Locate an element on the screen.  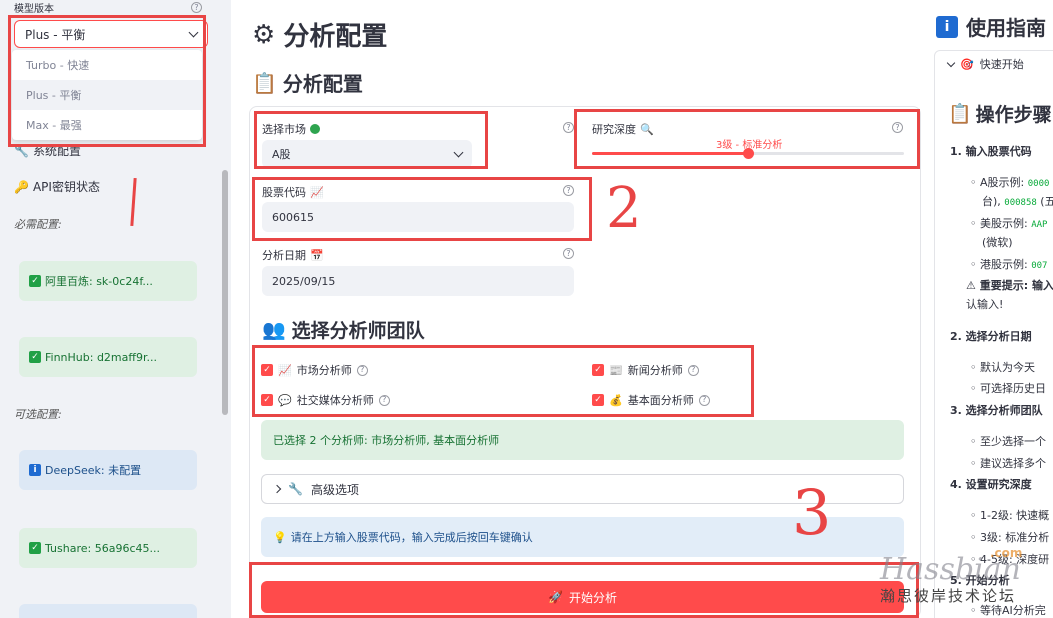
system-config-link: 🔧 系统配置 is located at coordinates (47, 150).